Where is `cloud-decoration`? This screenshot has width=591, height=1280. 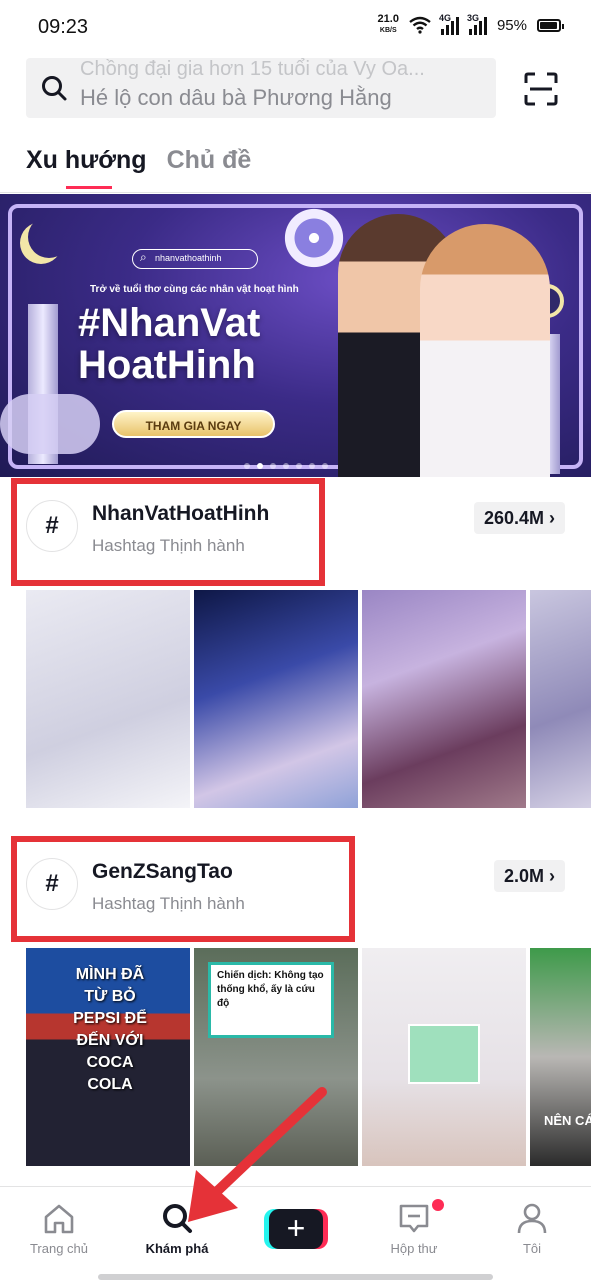 cloud-decoration is located at coordinates (50, 424).